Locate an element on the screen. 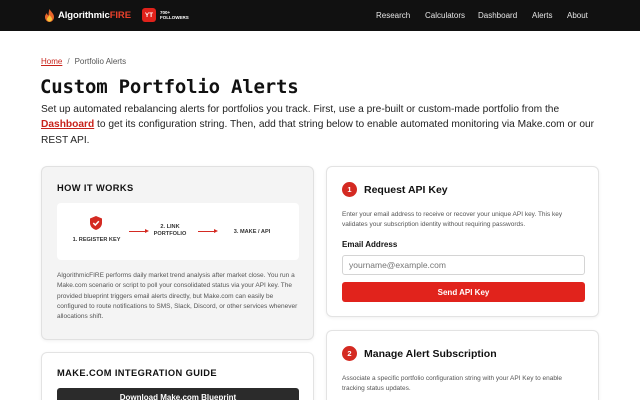 The image size is (640, 400). request-api-key-title: Request API Key is located at coordinates (406, 190).